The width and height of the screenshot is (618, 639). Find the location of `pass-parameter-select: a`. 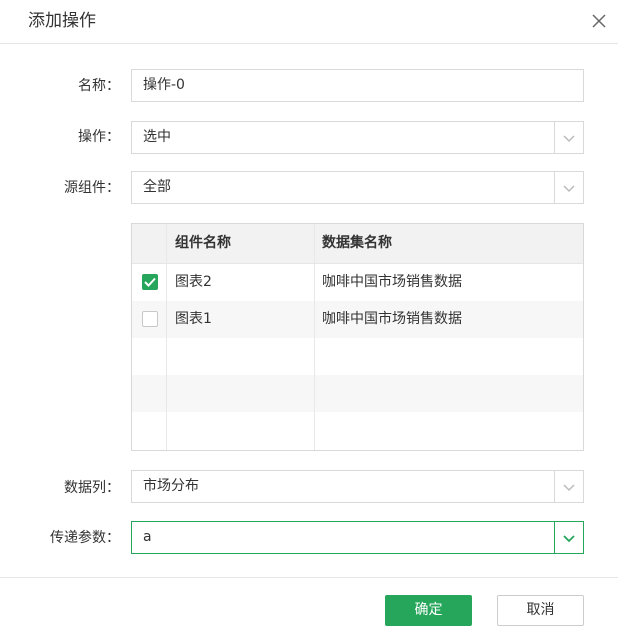

pass-parameter-select: a is located at coordinates (357, 537).